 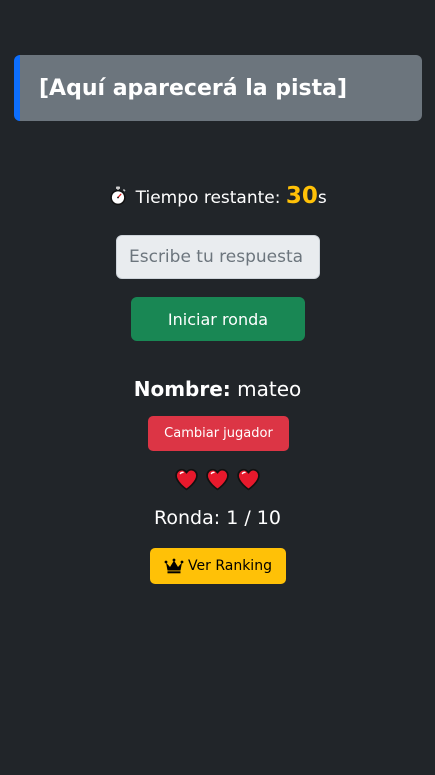 What do you see at coordinates (217, 518) in the screenshot?
I see `round-counter: Ronda: 1 / 10` at bounding box center [217, 518].